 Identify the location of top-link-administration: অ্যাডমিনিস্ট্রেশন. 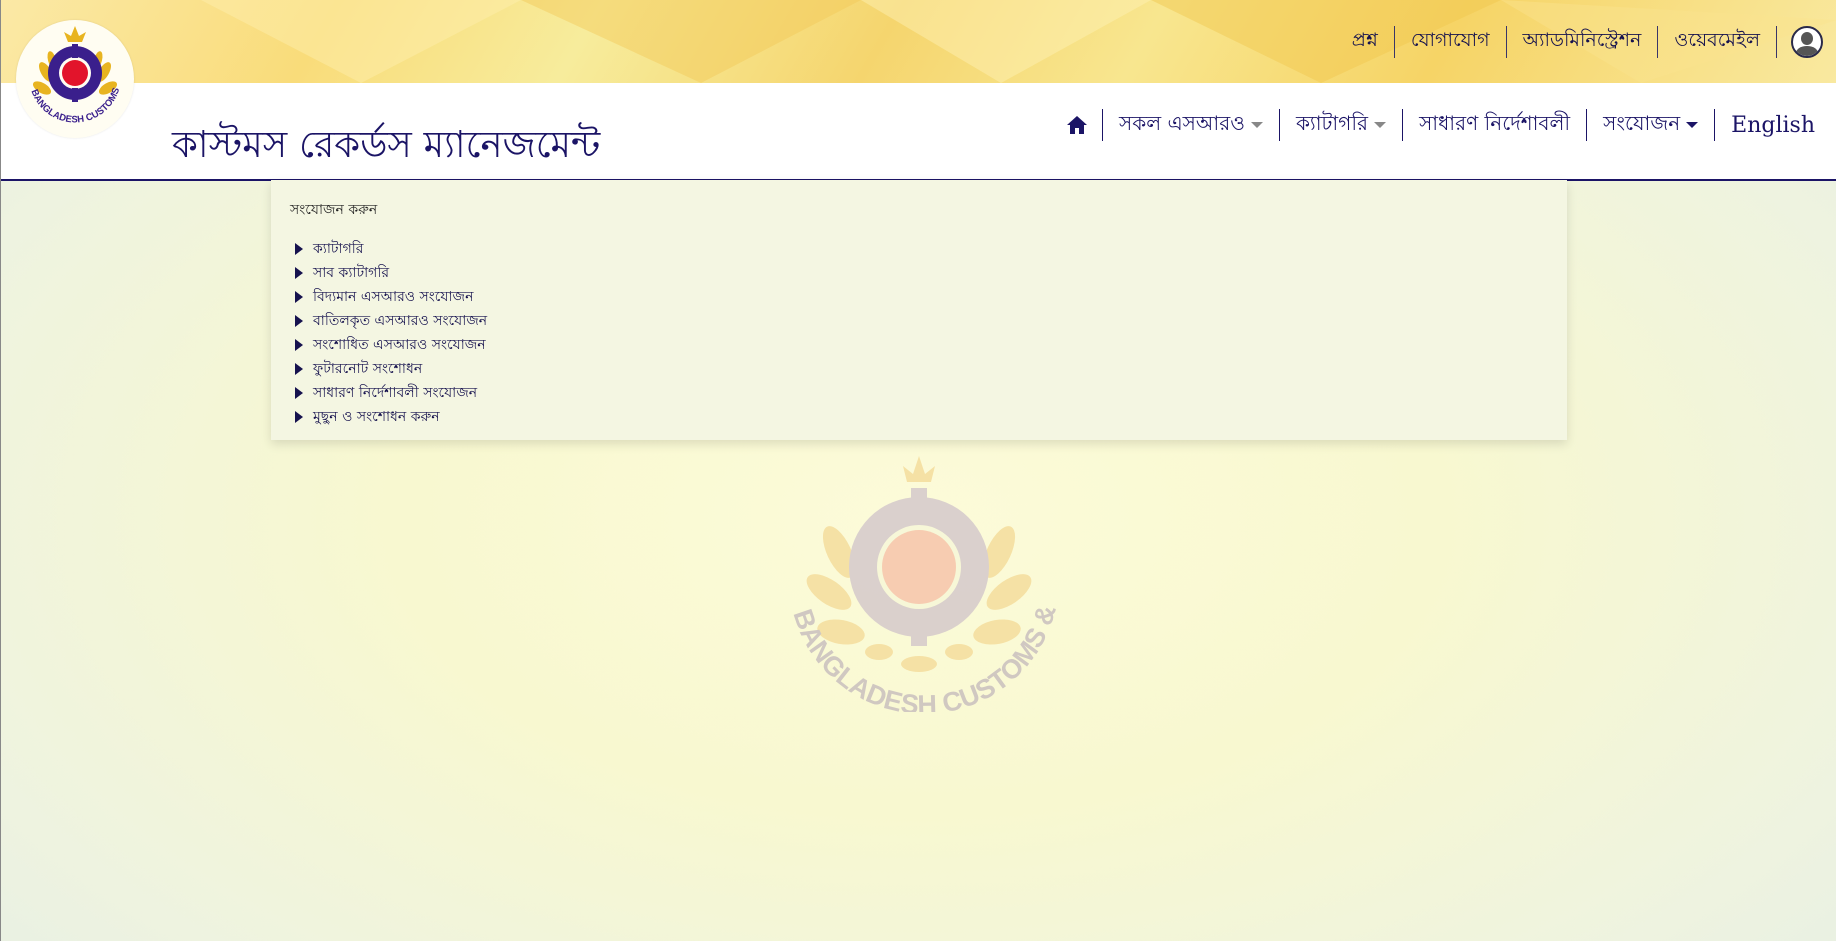
(1582, 42).